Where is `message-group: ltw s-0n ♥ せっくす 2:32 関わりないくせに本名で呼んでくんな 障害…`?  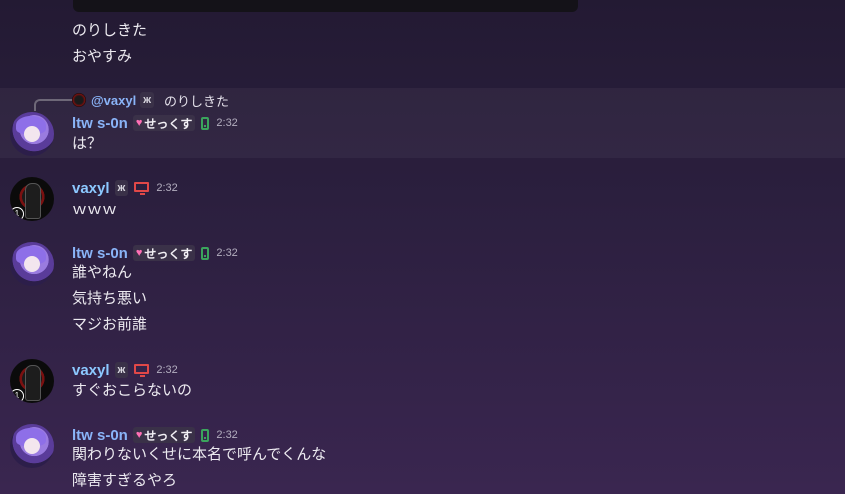
message-group: ltw s-0n ♥ せっくす 2:32 関わりないくせに本名で呼んでくんな 障害… is located at coordinates (422, 457).